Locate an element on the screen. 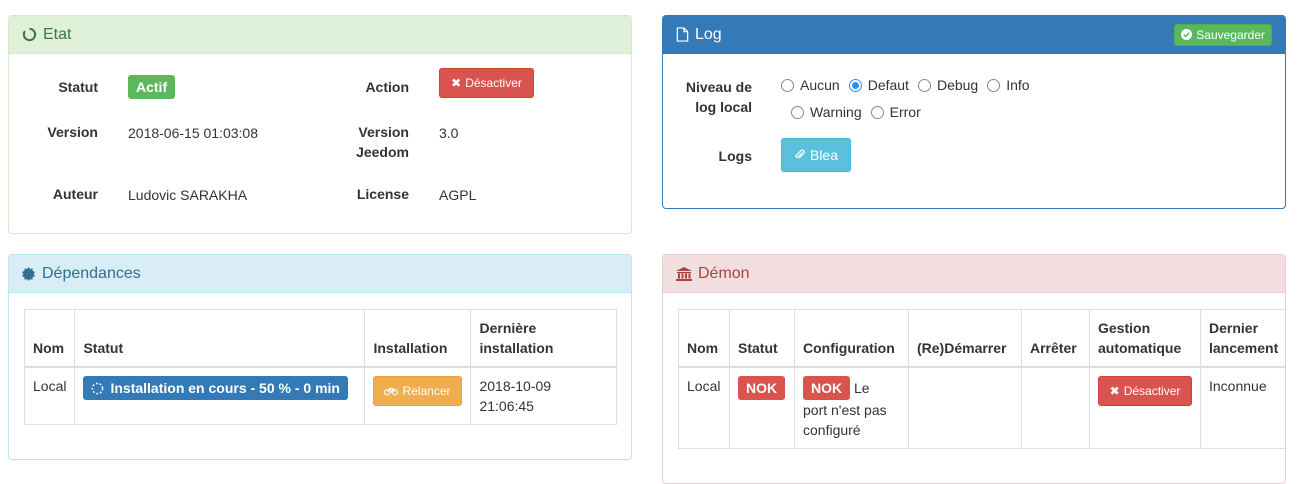 Image resolution: width=1299 pixels, height=484 pixels. license-label: License is located at coordinates (382, 194).